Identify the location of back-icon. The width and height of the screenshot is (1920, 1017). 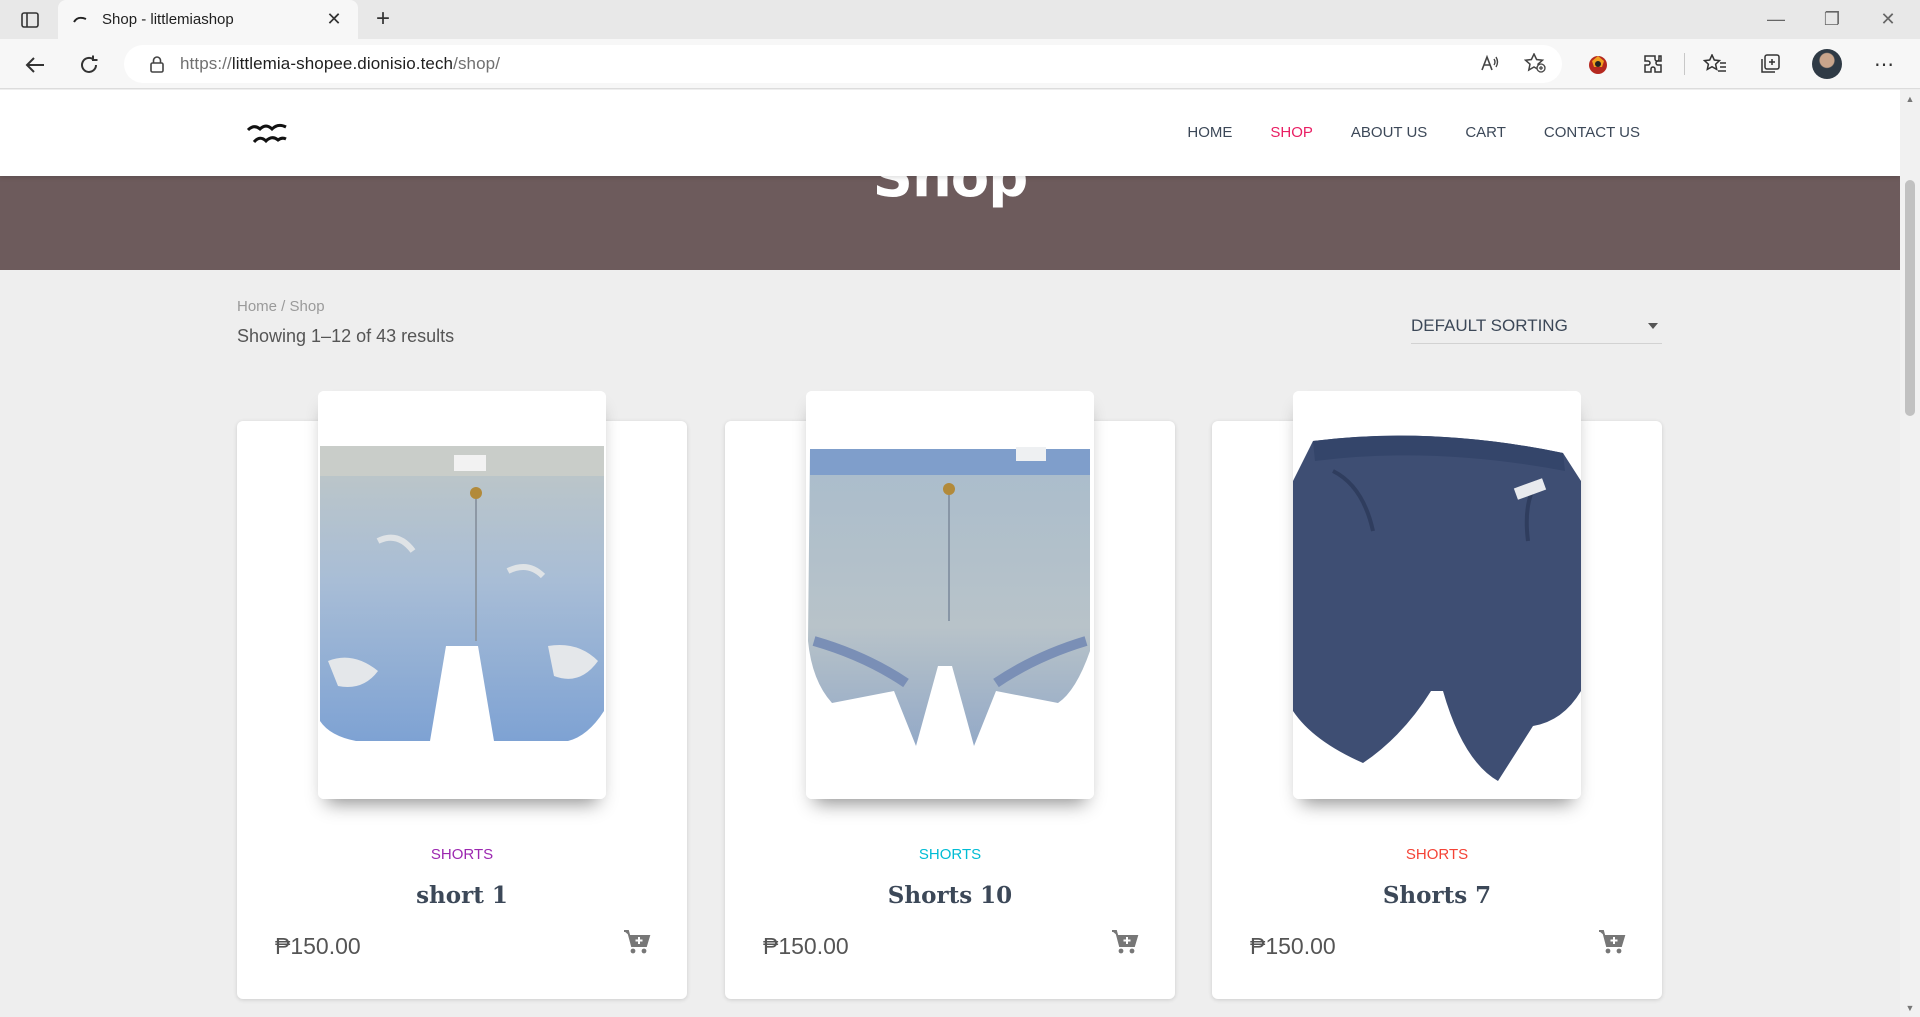
(35, 65).